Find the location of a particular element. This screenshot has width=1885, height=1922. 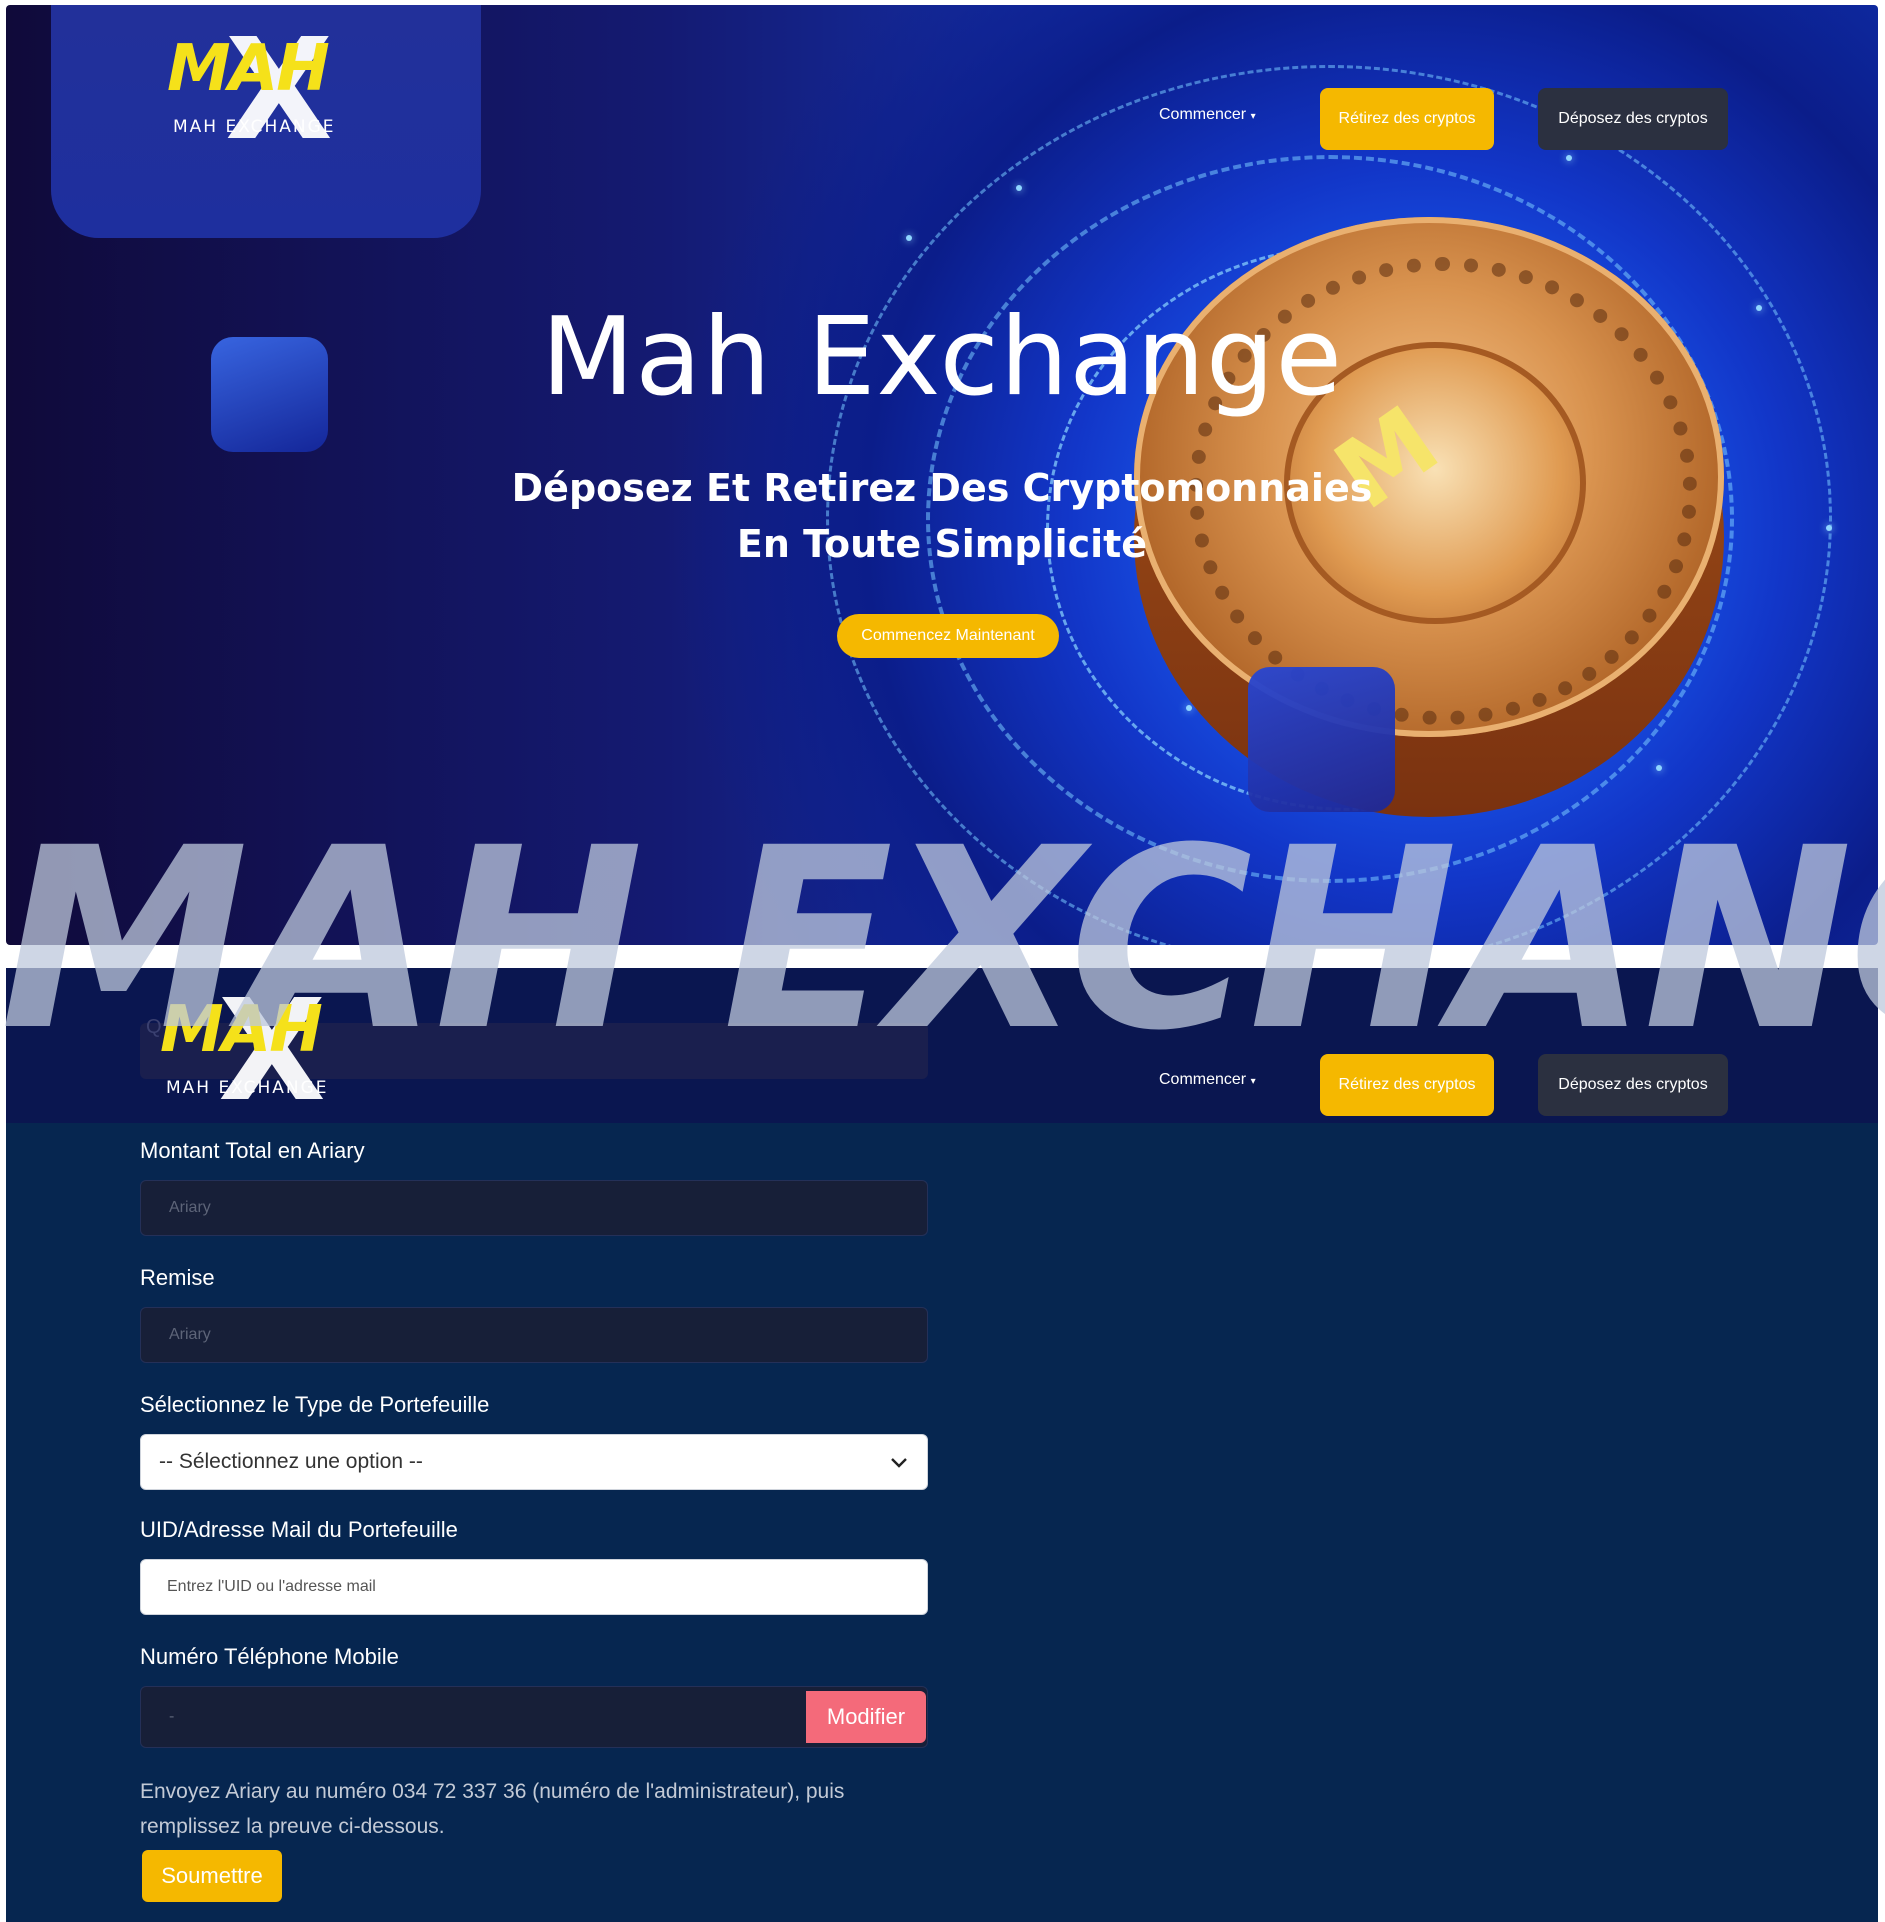

start-now-button: Commencez Maintenant is located at coordinates (948, 636).